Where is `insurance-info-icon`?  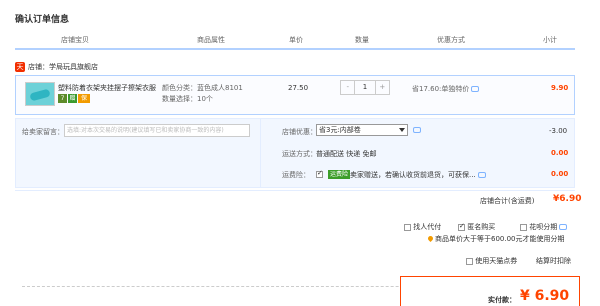 insurance-info-icon is located at coordinates (481, 175).